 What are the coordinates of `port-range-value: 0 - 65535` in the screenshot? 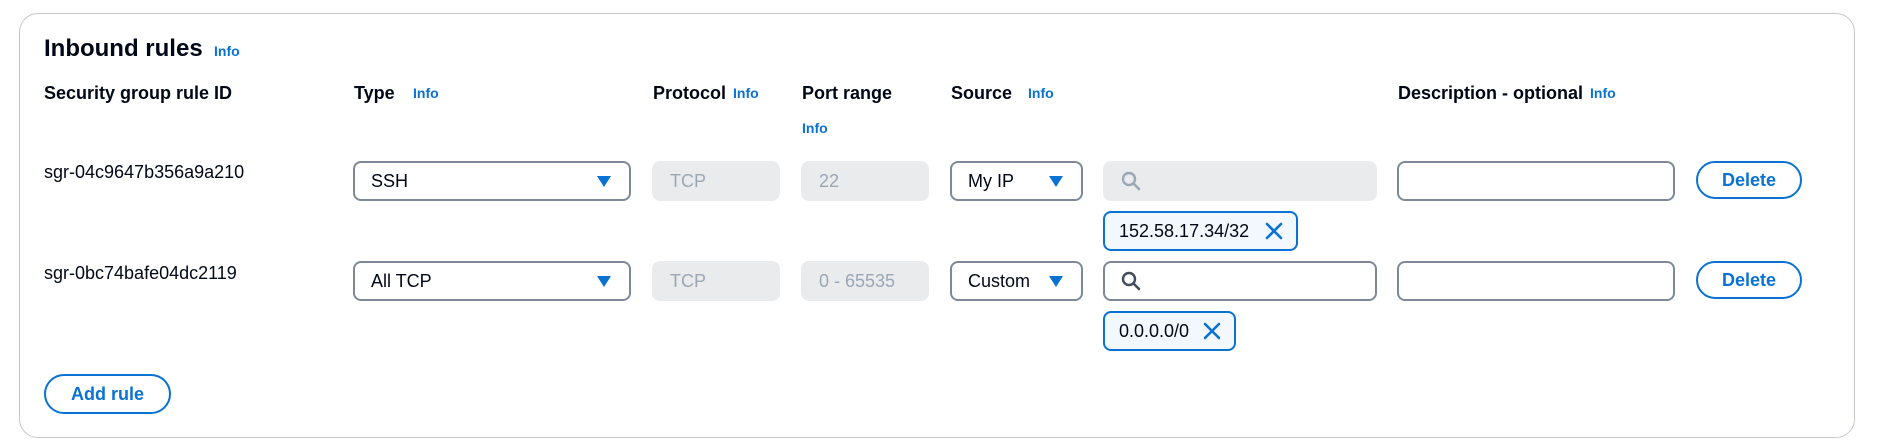 It's located at (857, 280).